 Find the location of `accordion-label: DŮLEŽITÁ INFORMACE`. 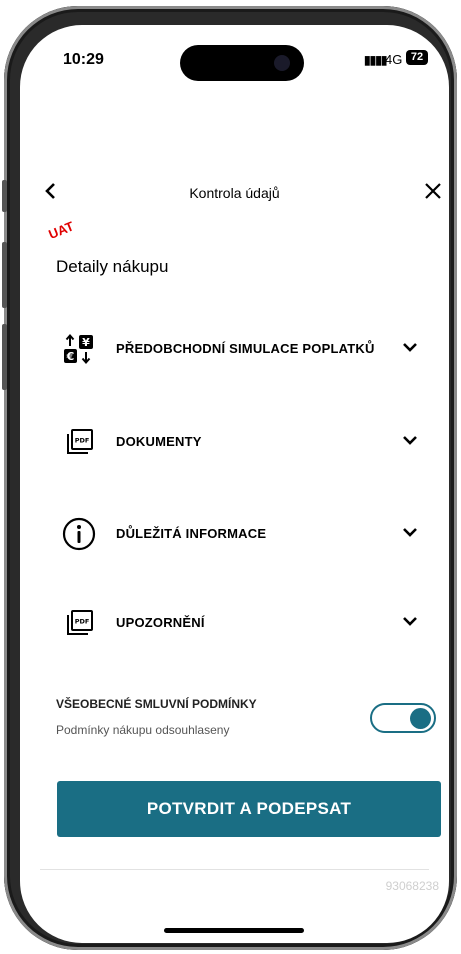

accordion-label: DŮLEŽITÁ INFORMACE is located at coordinates (191, 533).